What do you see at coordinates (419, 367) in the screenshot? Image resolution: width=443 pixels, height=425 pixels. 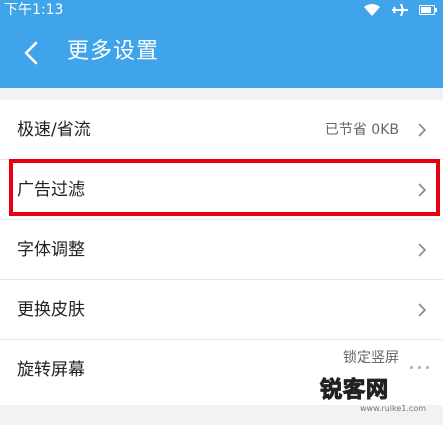 I see `more-dots-icon` at bounding box center [419, 367].